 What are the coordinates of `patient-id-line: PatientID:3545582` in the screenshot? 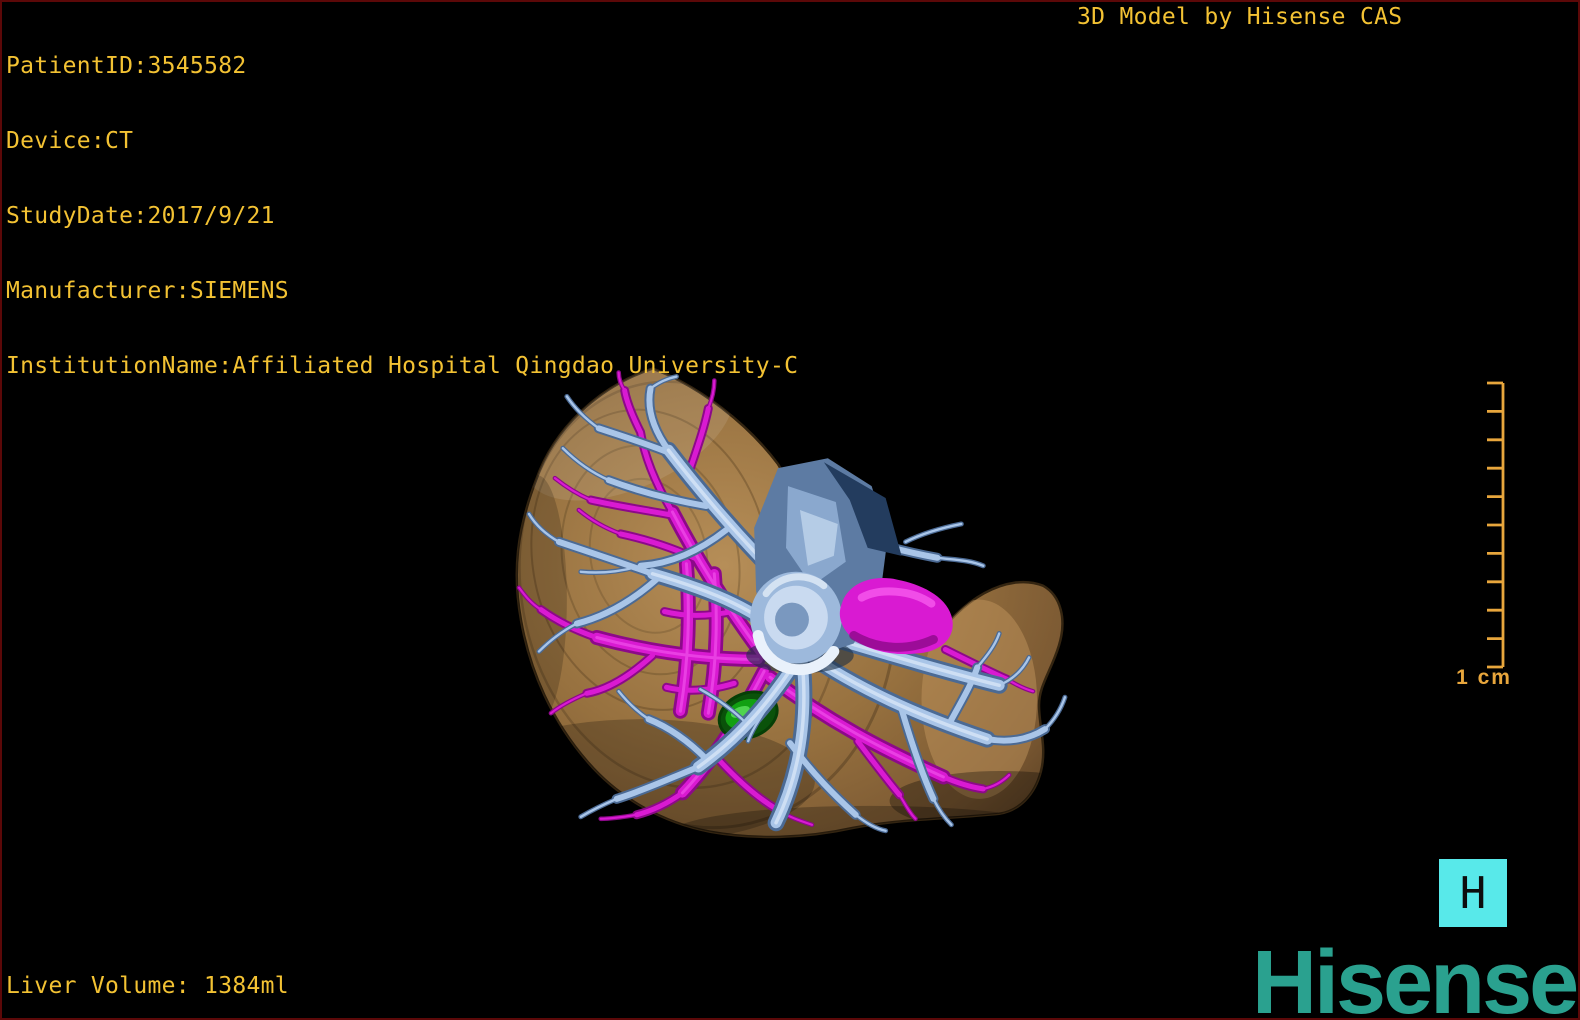 It's located at (126, 66).